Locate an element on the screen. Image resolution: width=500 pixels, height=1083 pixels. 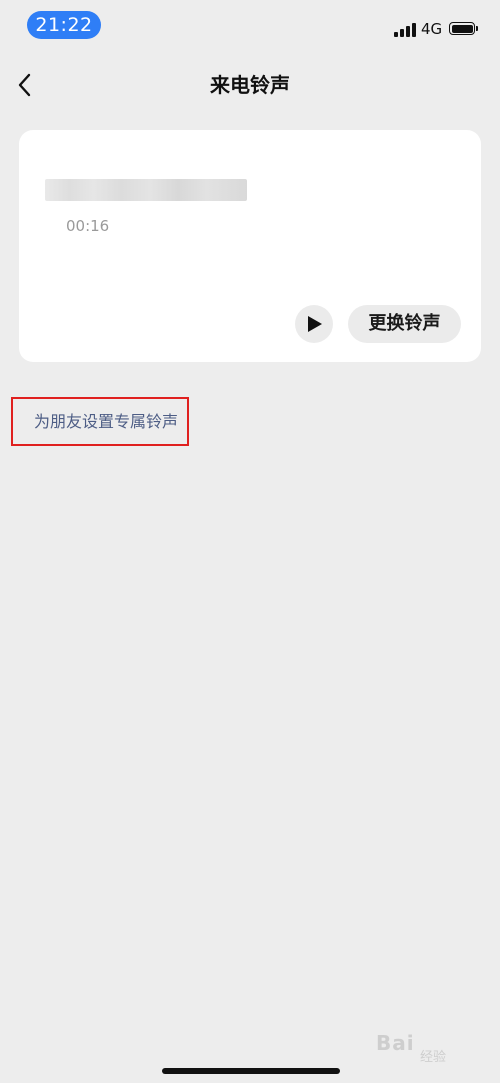
home-indicator is located at coordinates (251, 1071).